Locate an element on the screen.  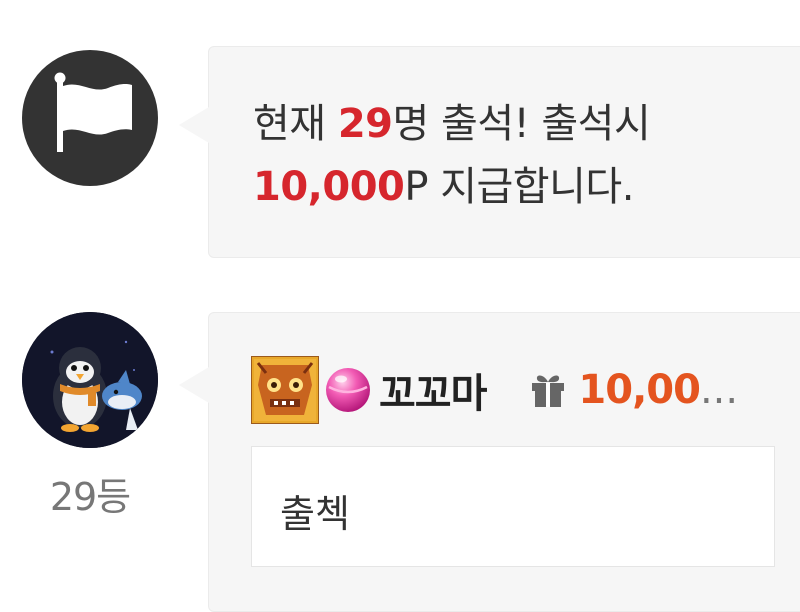
reward-points: 10,000 is located at coordinates (329, 187).